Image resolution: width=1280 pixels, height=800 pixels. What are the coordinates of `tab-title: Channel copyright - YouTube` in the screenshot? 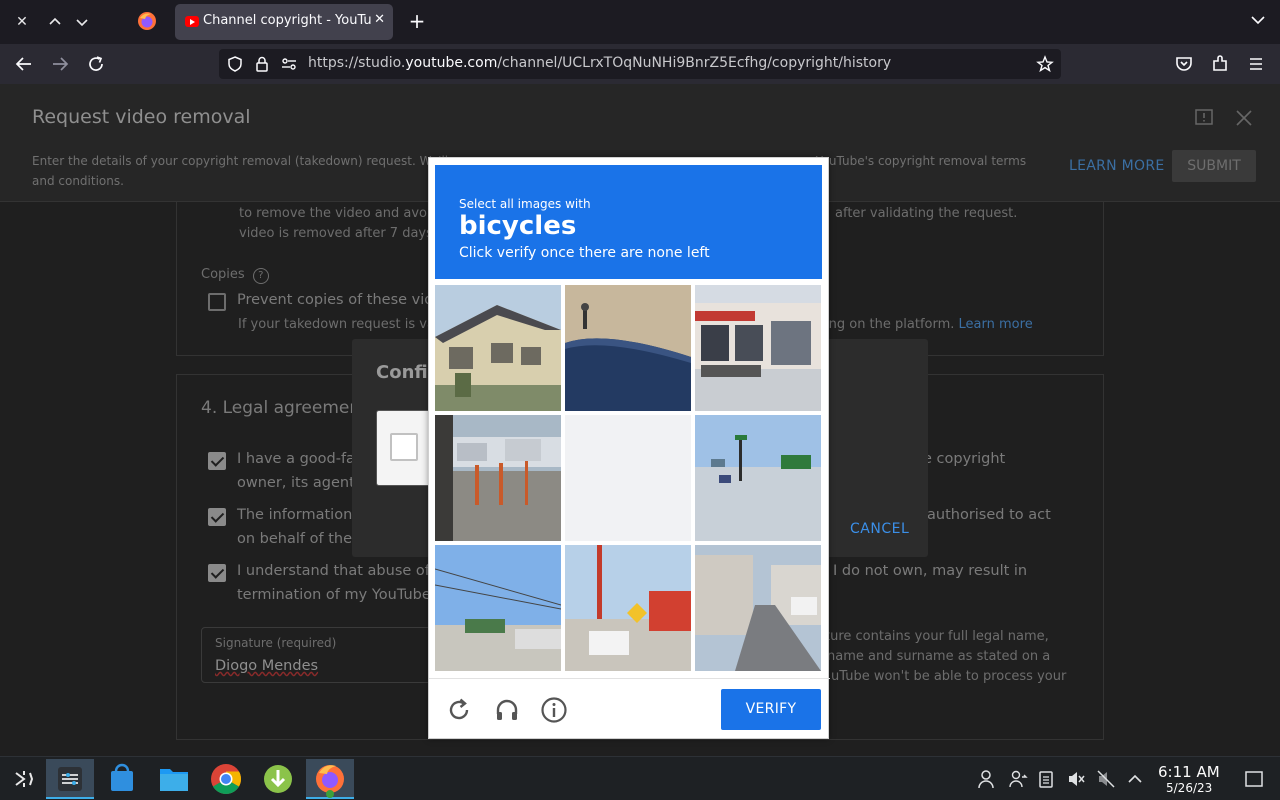 It's located at (287, 20).